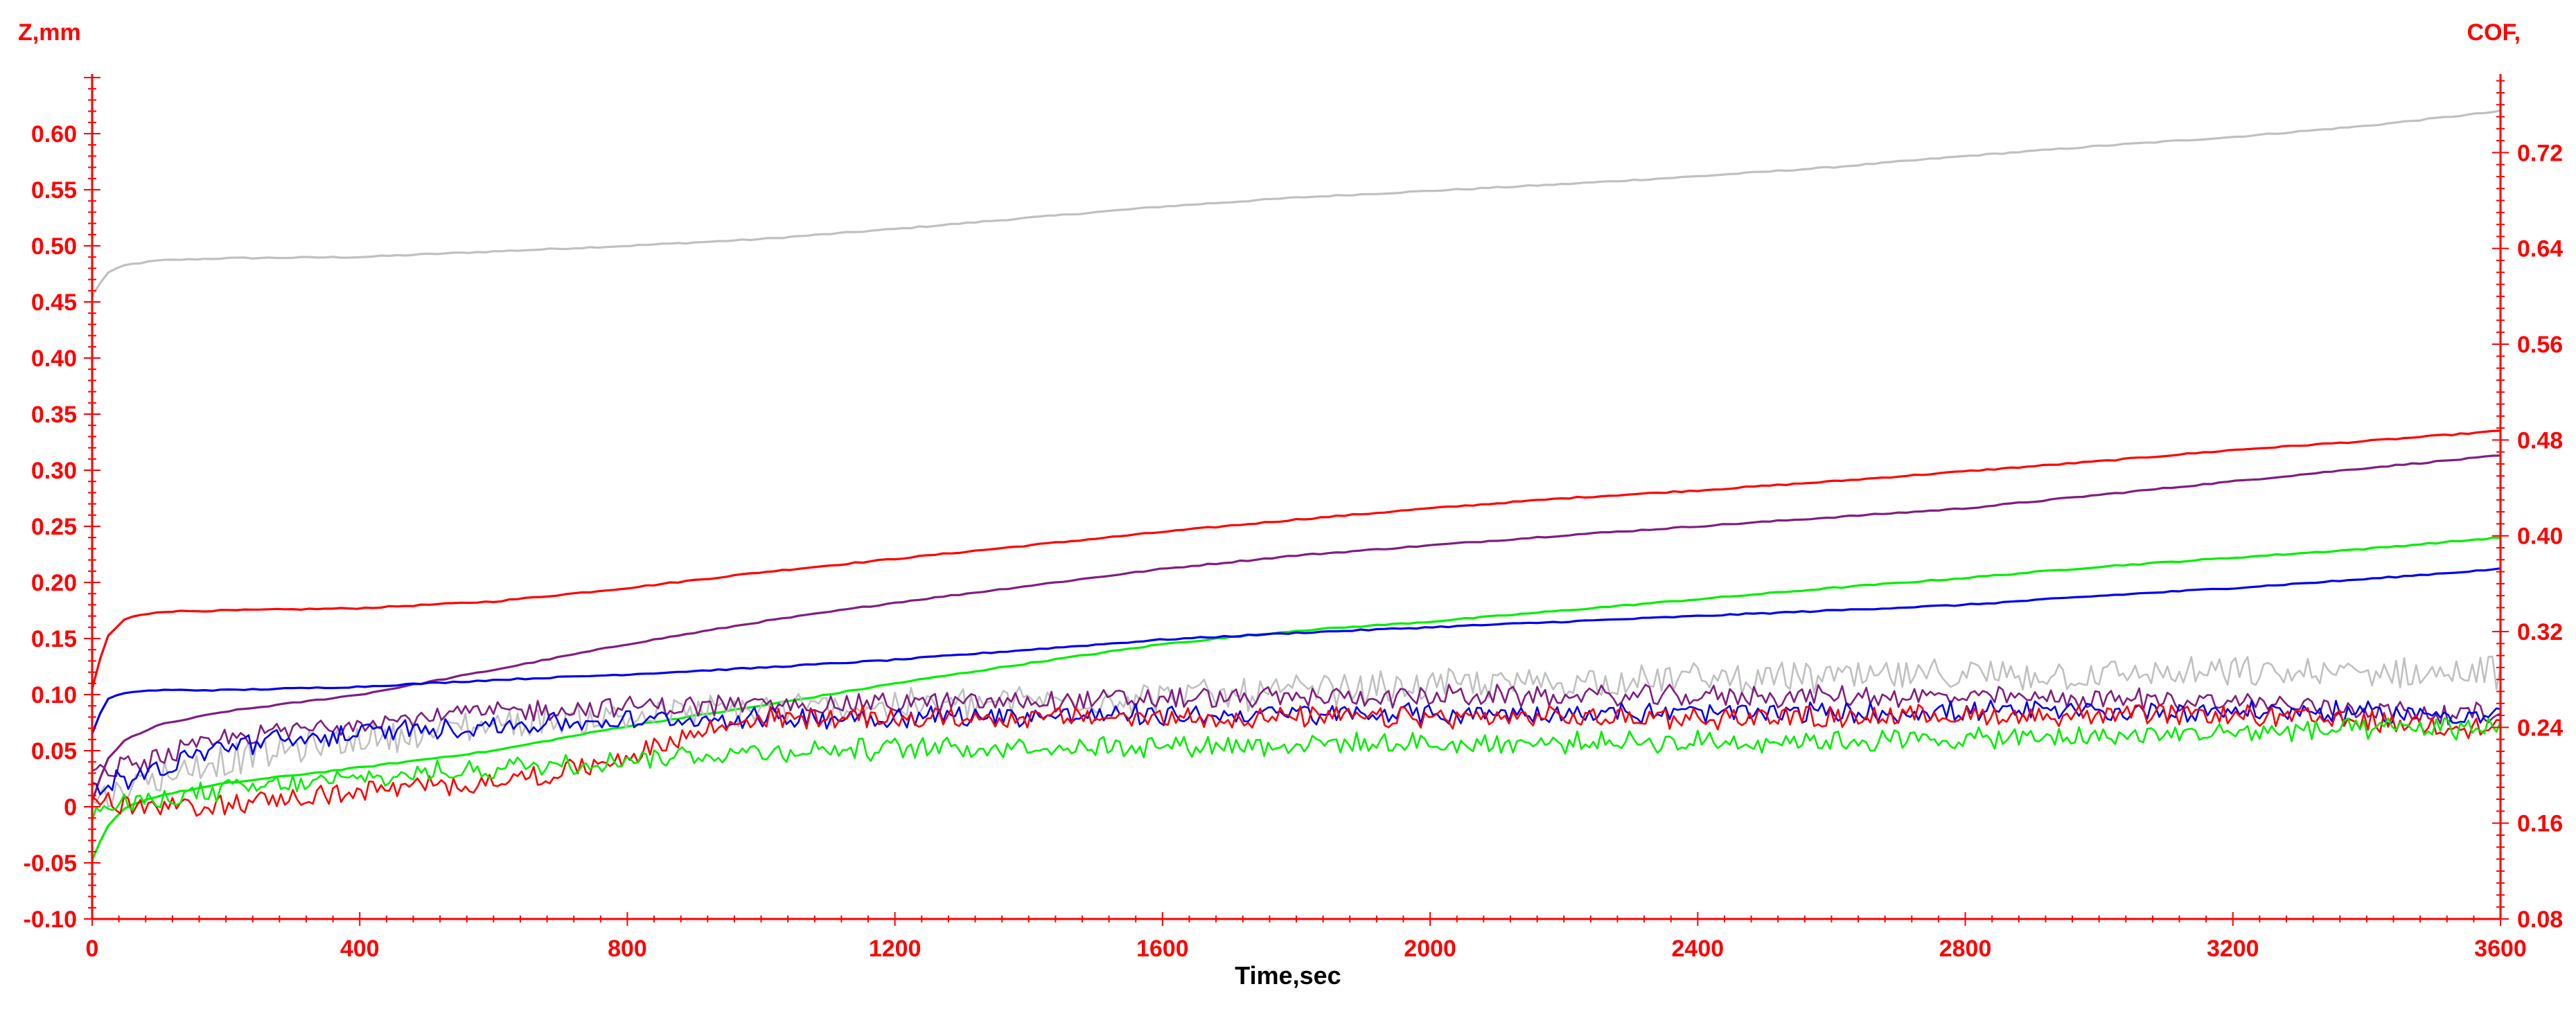 The height and width of the screenshot is (1009, 2576). Describe the element at coordinates (2540, 824) in the screenshot. I see `right-axis-tick-label: 0.16` at that location.